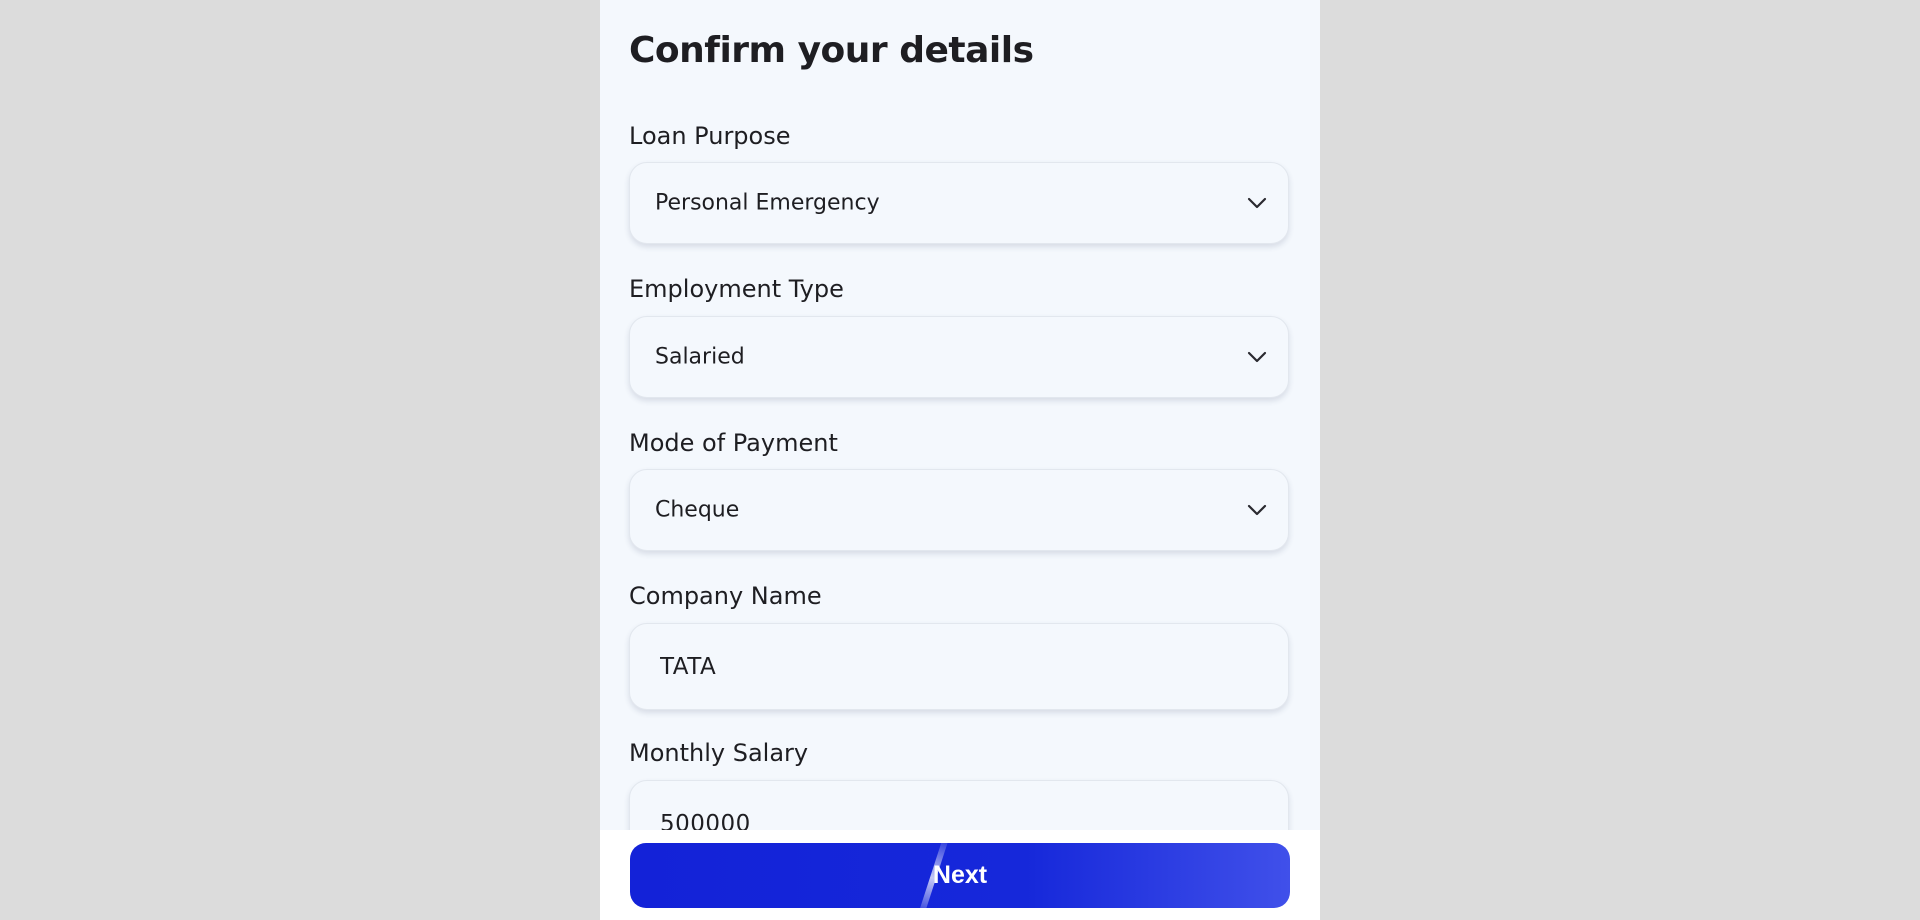 This screenshot has width=1920, height=920. What do you see at coordinates (959, 357) in the screenshot?
I see `employment-type-select: Salaried` at bounding box center [959, 357].